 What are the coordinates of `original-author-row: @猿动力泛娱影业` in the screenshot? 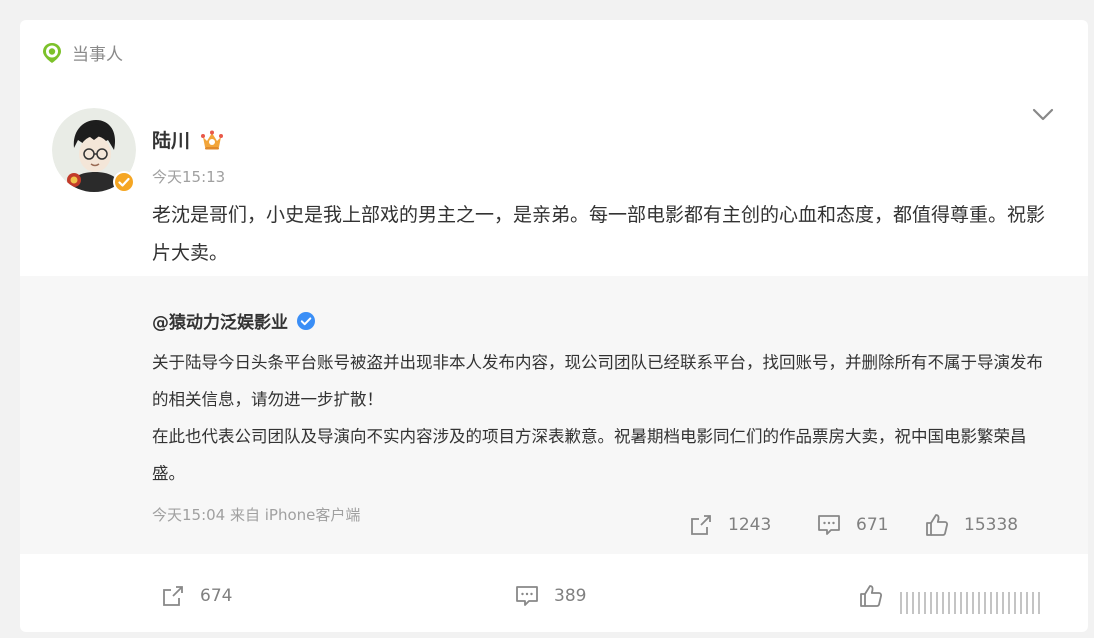 It's located at (234, 320).